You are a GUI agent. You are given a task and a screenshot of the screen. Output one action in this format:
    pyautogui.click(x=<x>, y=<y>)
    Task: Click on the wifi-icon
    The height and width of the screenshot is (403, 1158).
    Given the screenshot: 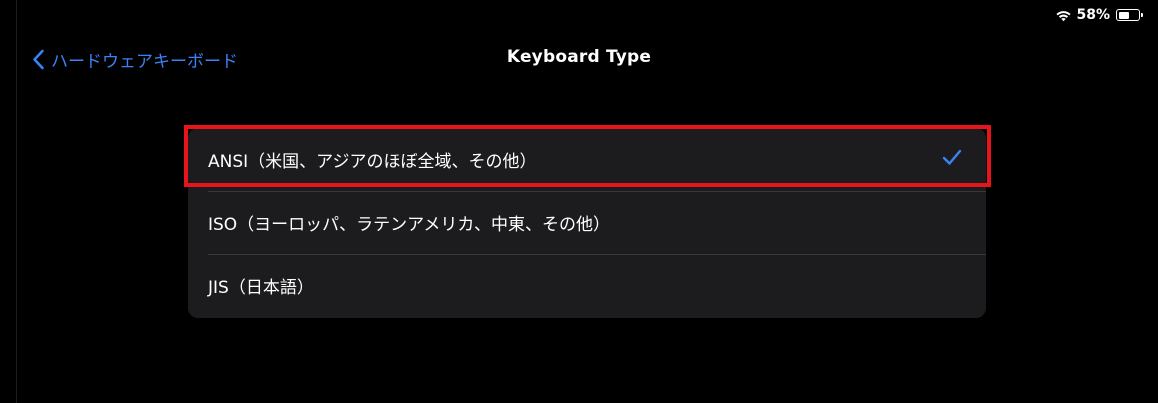 What is the action you would take?
    pyautogui.click(x=1063, y=15)
    